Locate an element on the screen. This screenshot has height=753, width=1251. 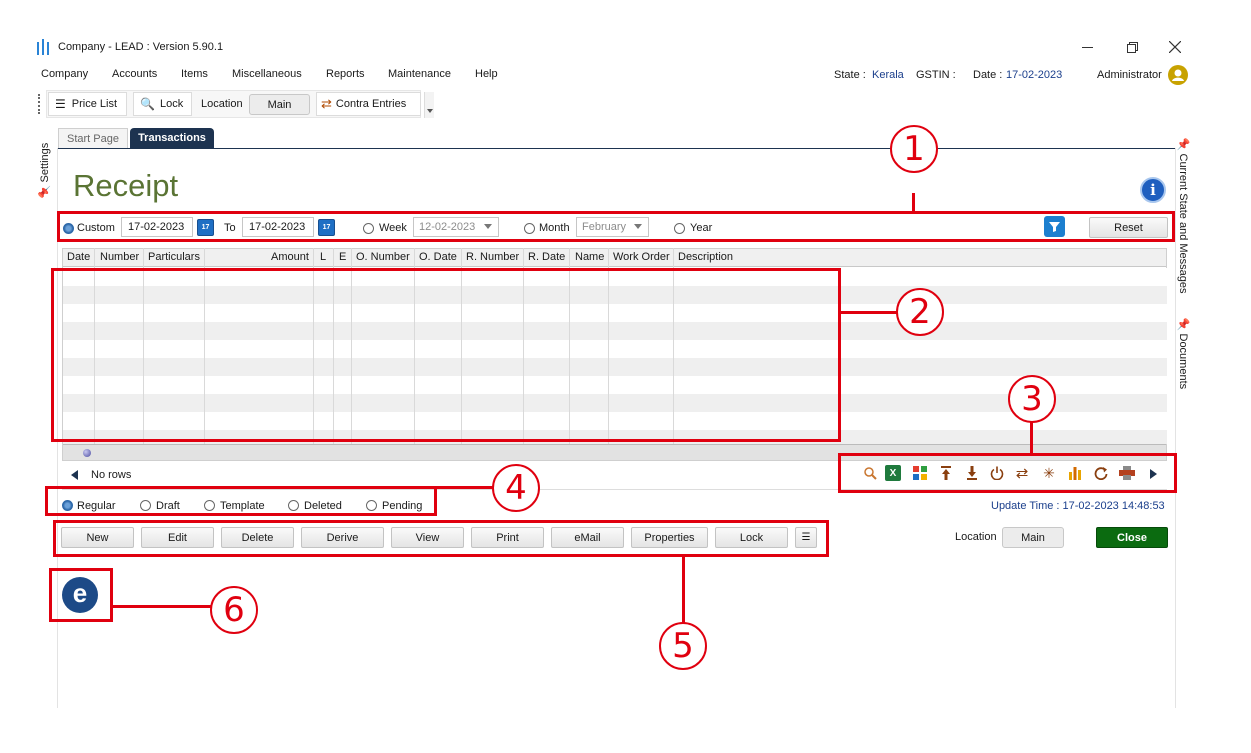
column-header-work-order: Work Order is located at coordinates (641, 257).